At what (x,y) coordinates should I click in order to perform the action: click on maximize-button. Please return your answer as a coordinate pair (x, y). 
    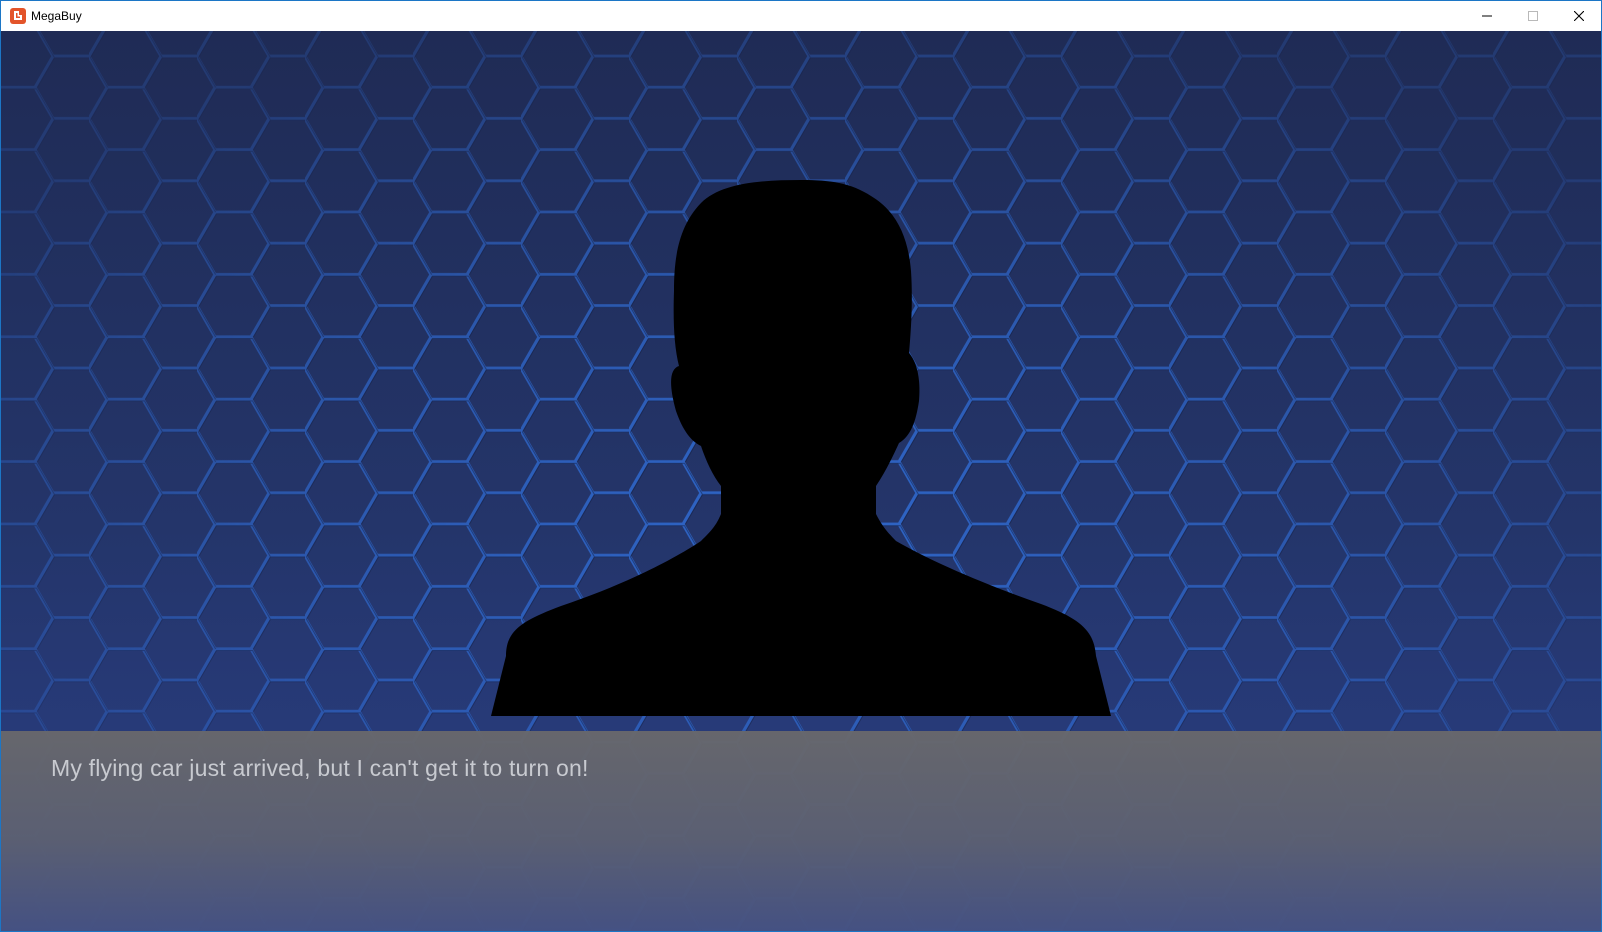
    Looking at the image, I should click on (1533, 16).